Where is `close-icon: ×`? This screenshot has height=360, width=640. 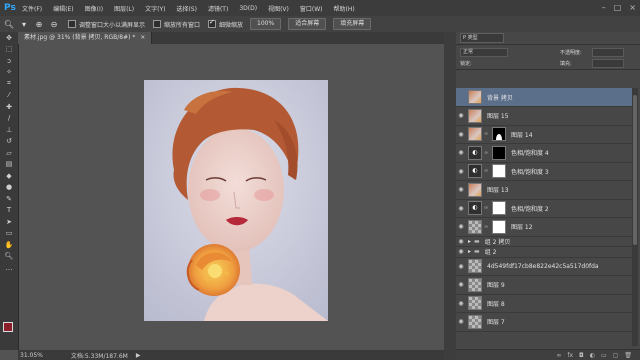 close-icon: × is located at coordinates (632, 7).